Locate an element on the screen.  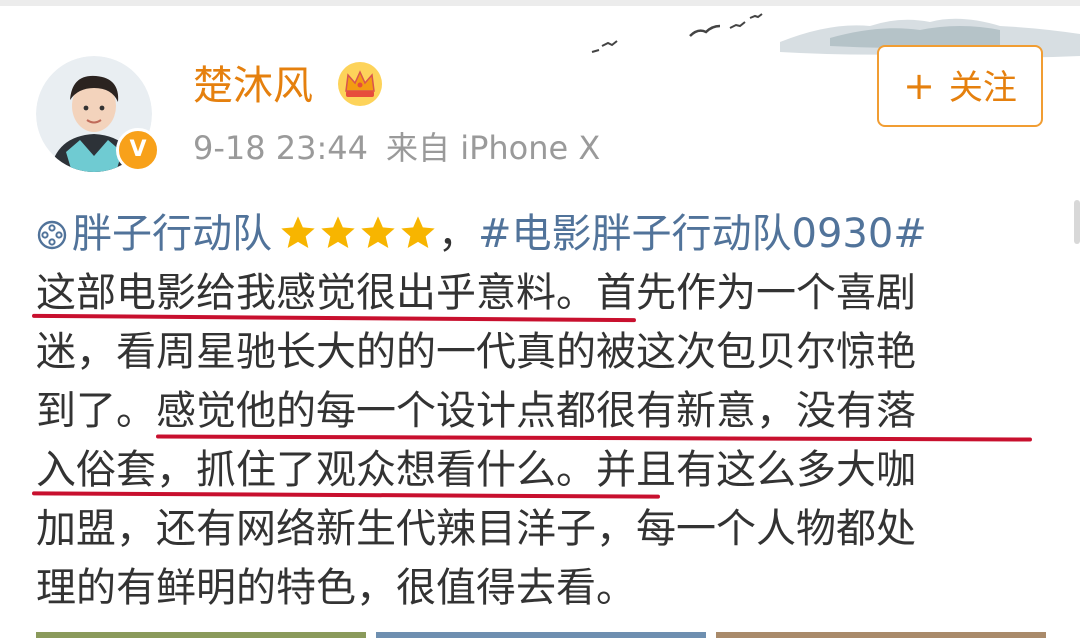
post-time: 9-18 23:44 is located at coordinates (281, 148).